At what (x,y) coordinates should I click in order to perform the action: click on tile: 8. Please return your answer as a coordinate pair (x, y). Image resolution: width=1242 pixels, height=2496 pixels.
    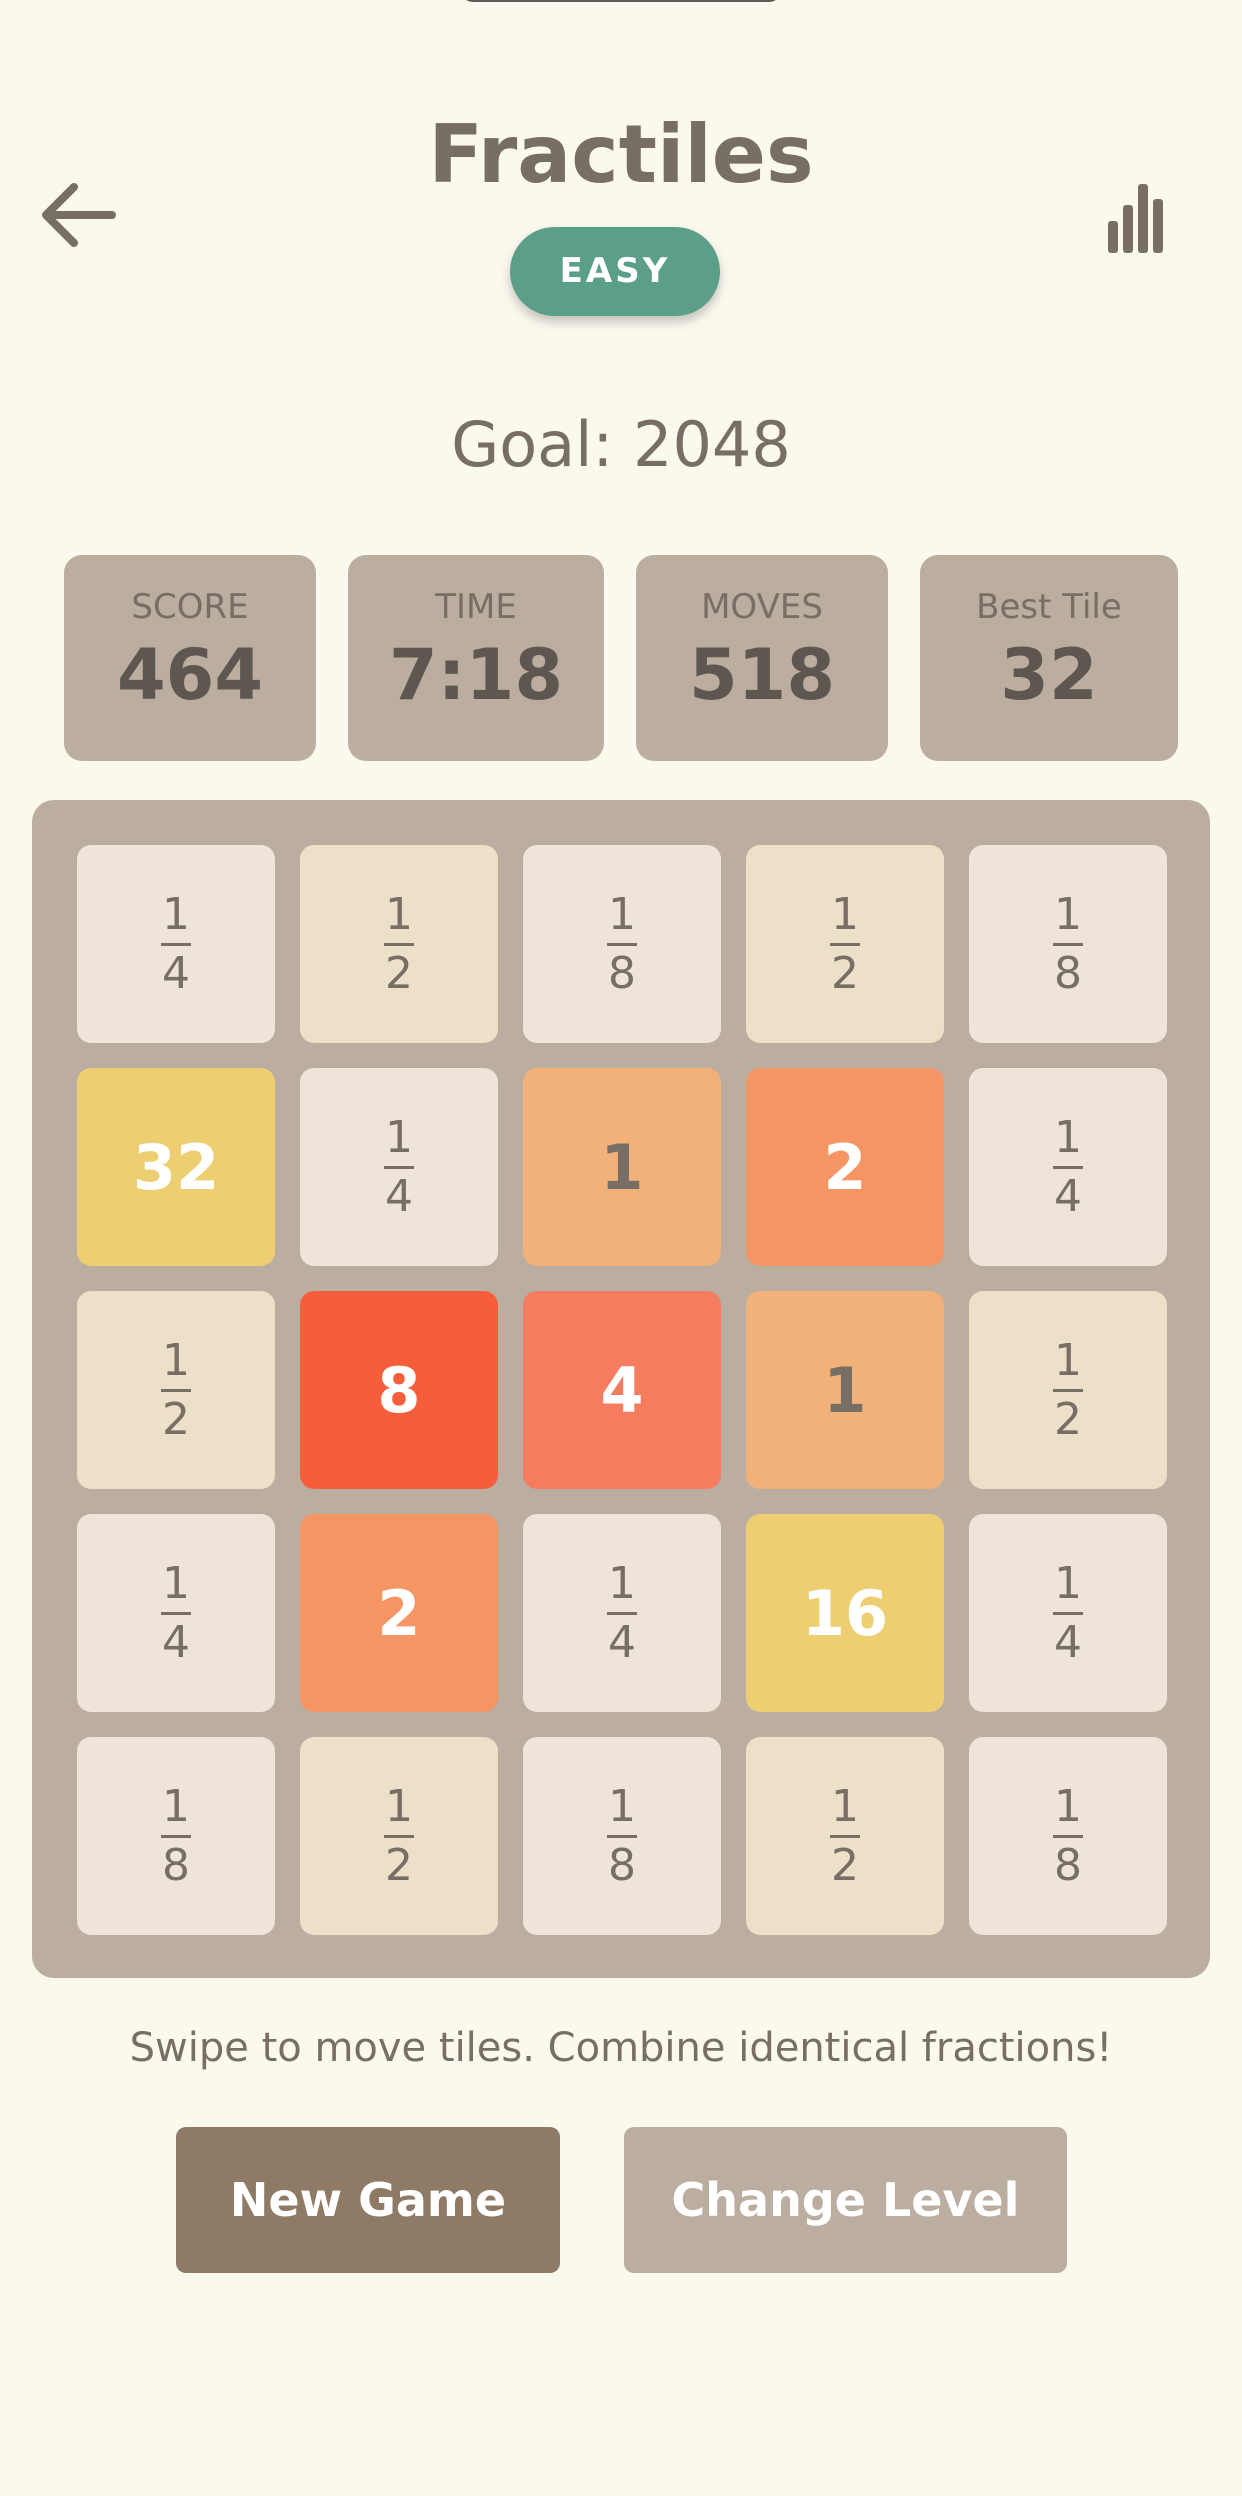
    Looking at the image, I should click on (399, 1390).